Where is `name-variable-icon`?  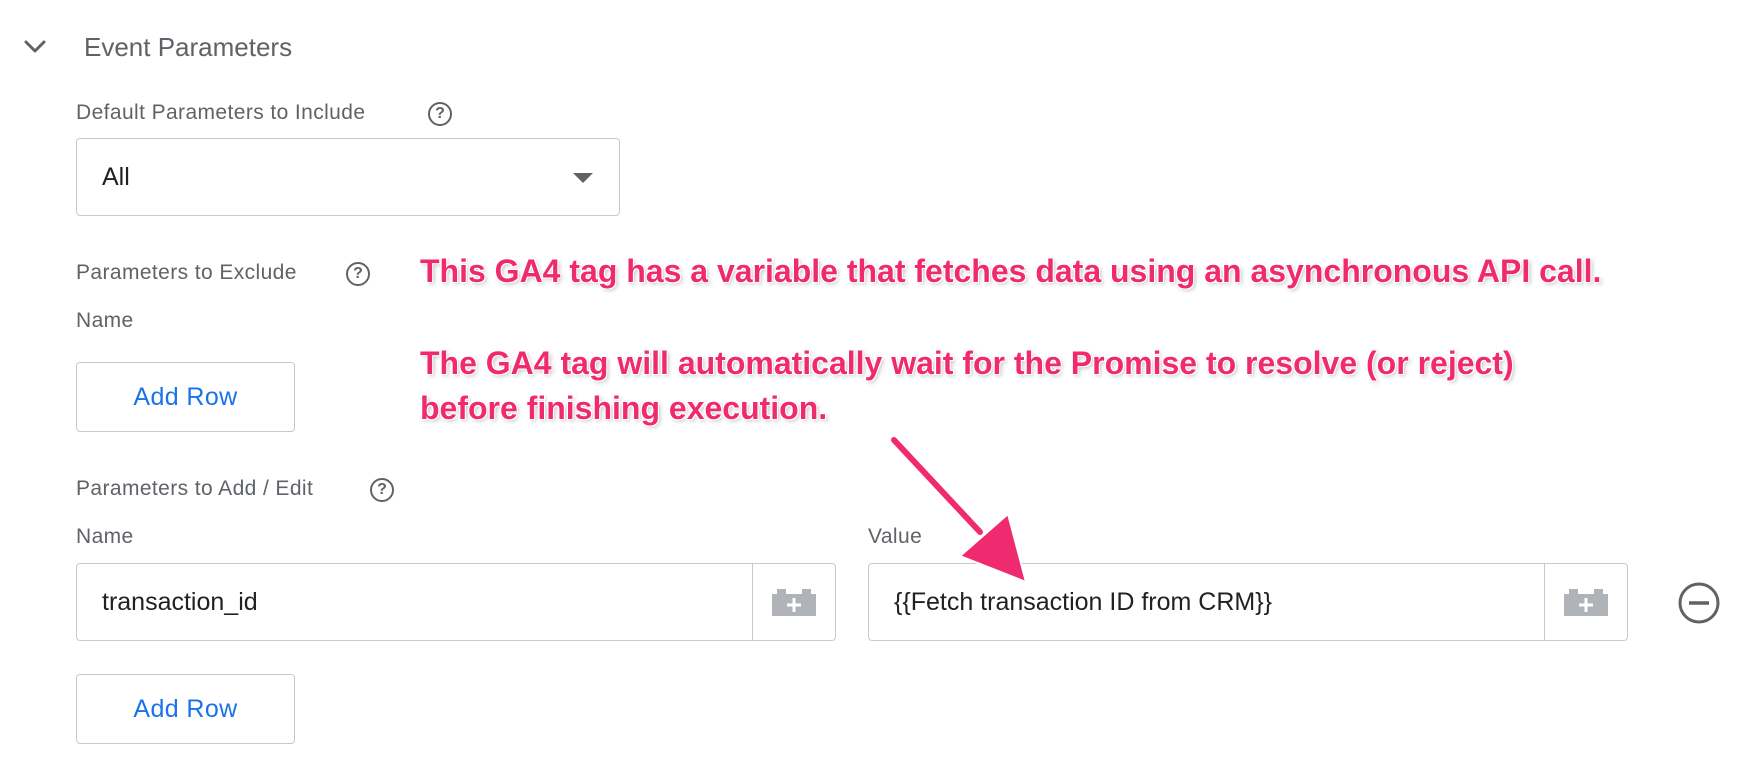 name-variable-icon is located at coordinates (793, 602).